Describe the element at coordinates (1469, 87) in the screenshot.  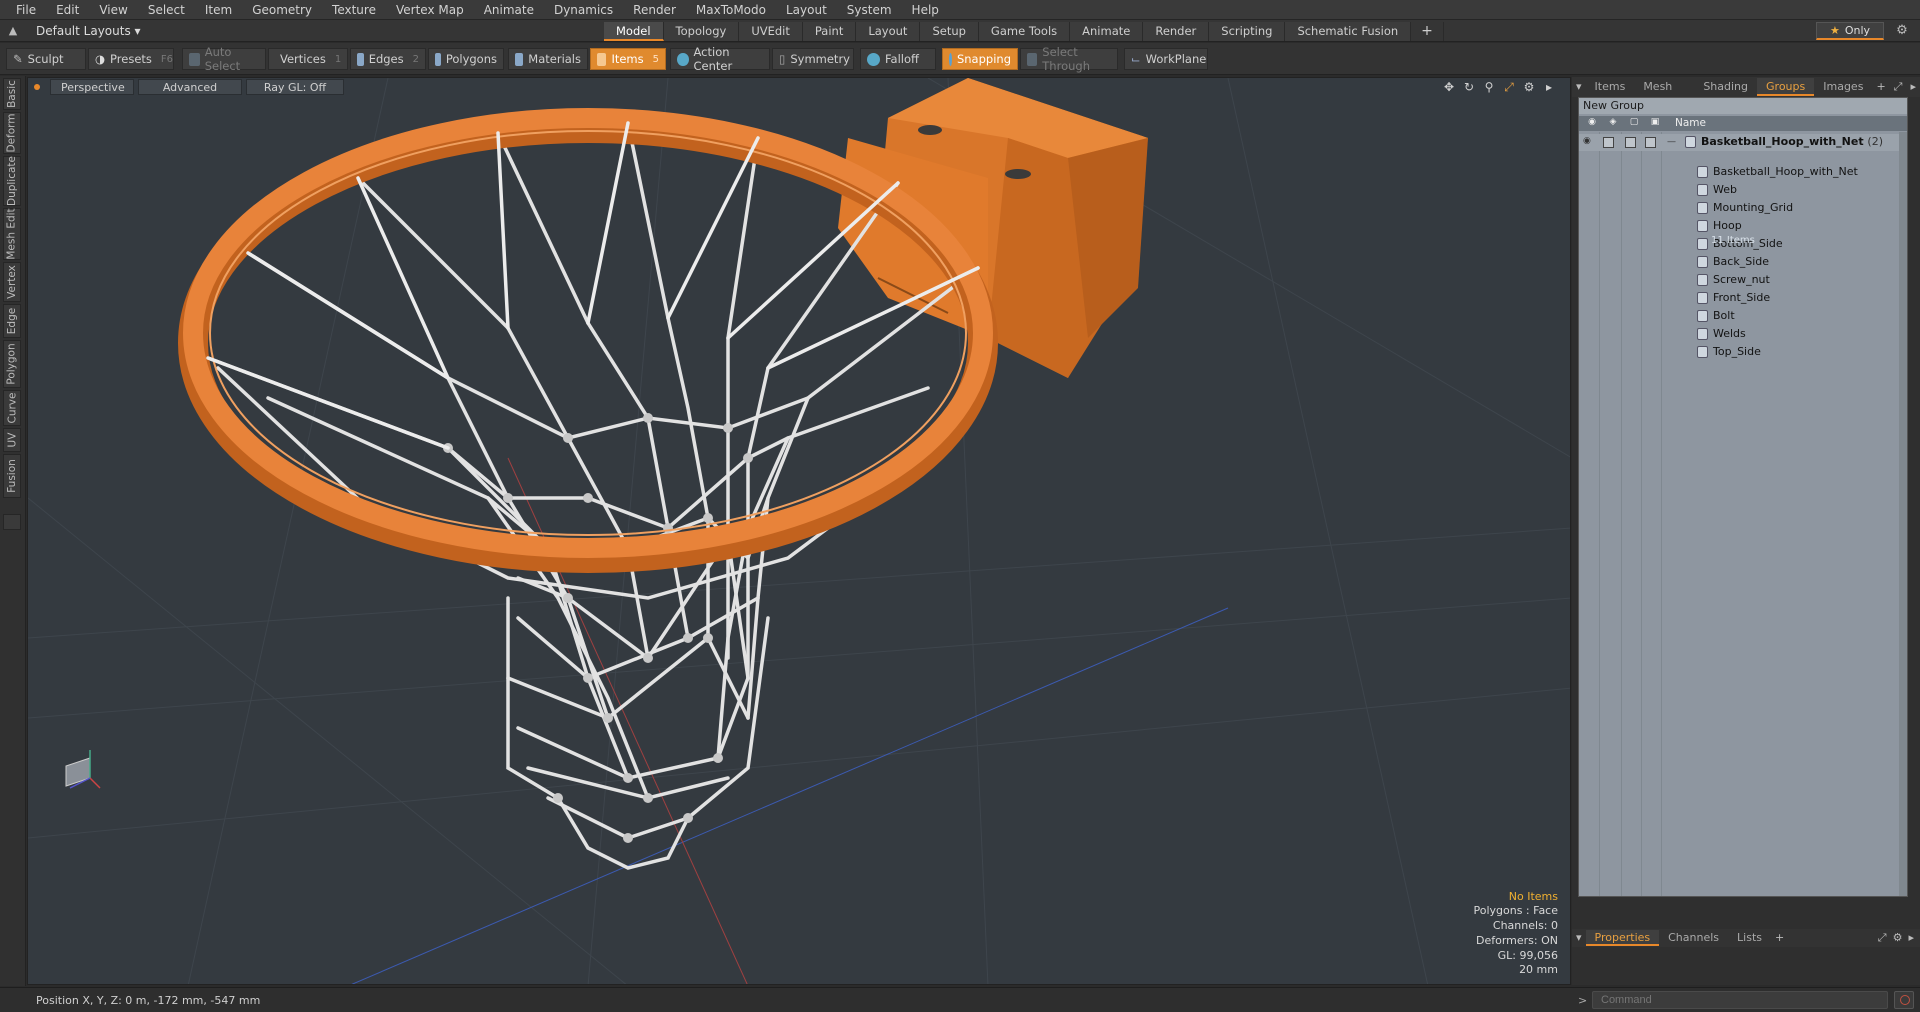
I see `rotate-icon: ↻` at that location.